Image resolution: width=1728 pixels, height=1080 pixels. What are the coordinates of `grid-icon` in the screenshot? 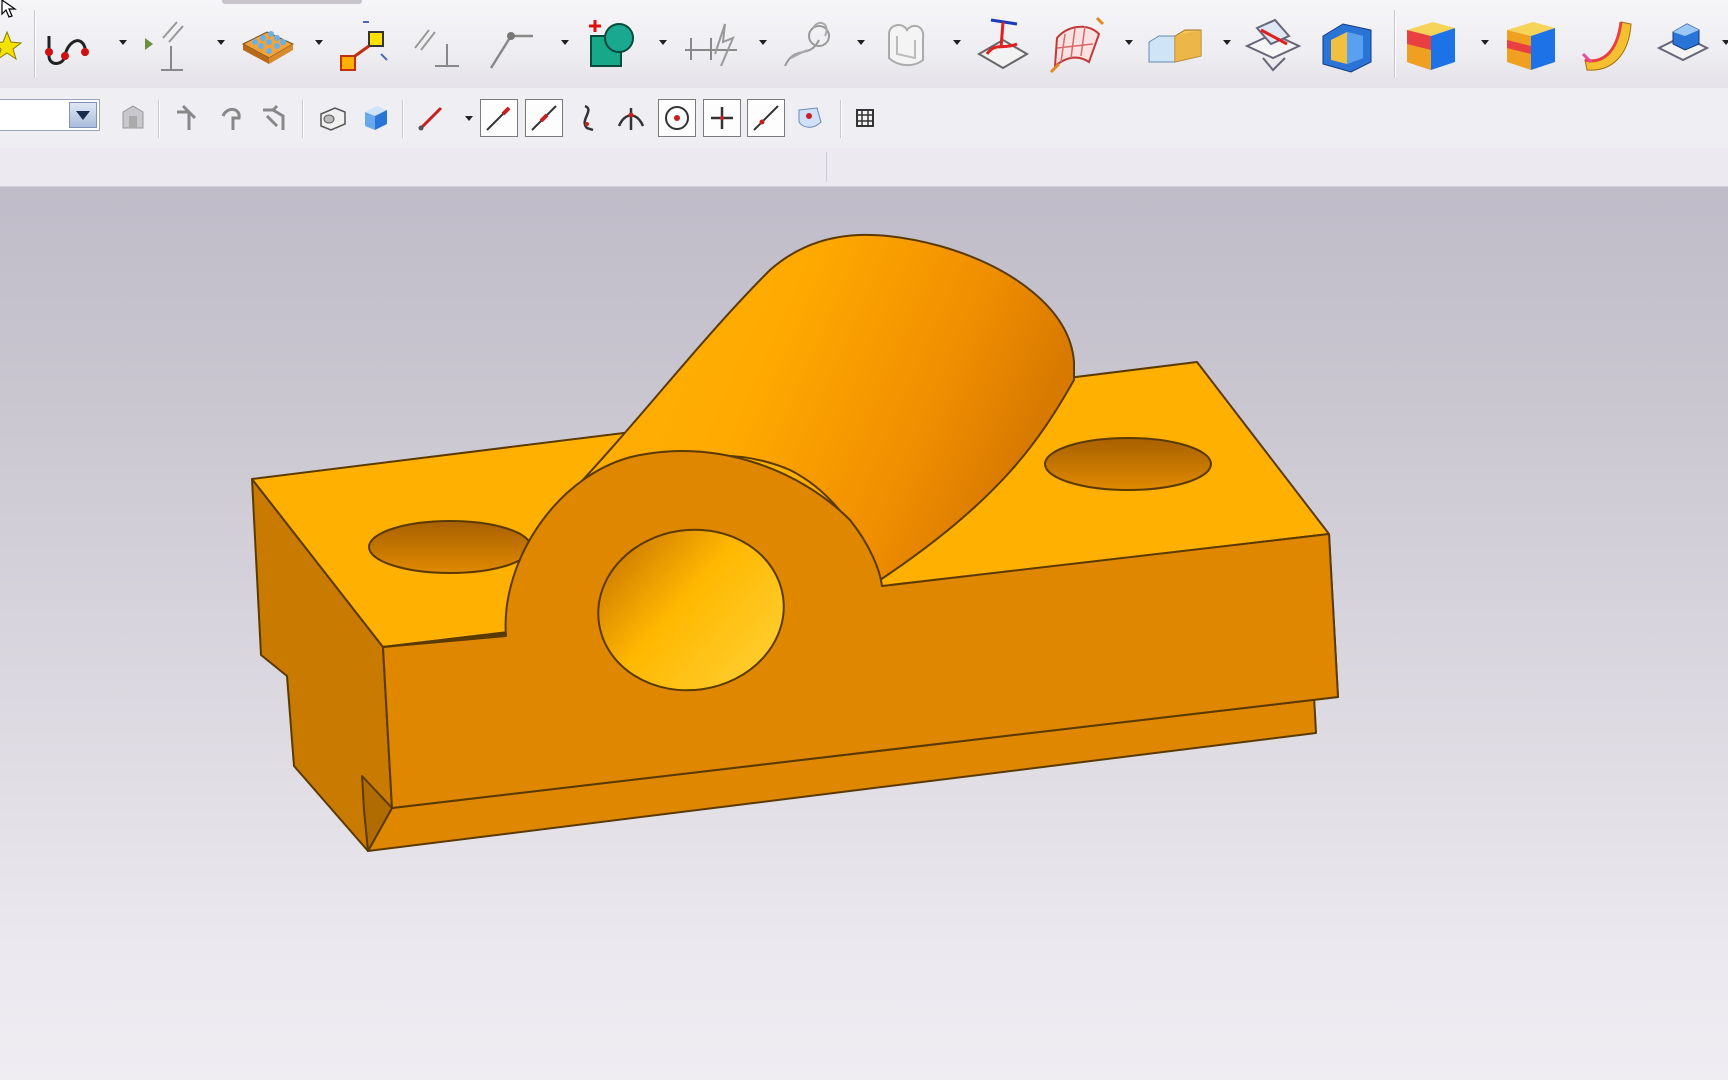 It's located at (865, 118).